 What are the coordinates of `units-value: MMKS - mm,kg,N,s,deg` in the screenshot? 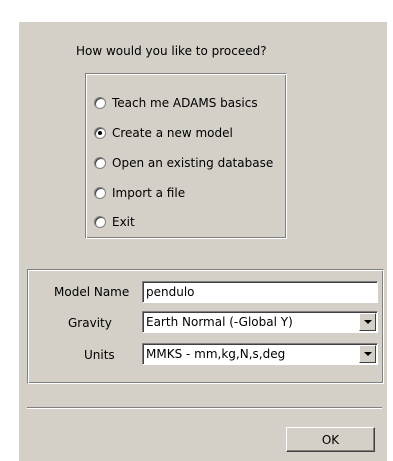 It's located at (216, 354).